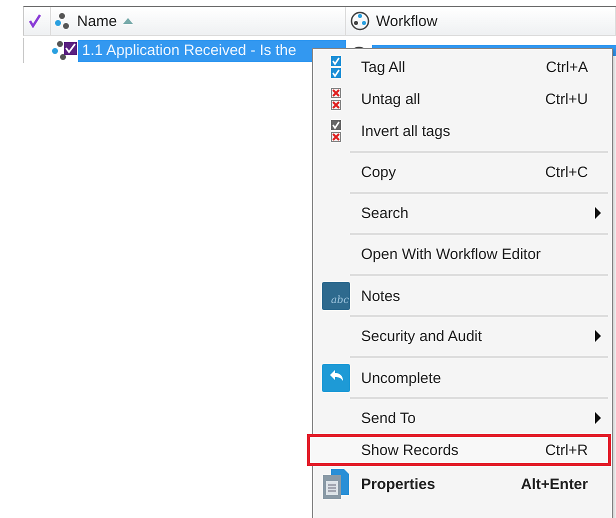 This screenshot has width=616, height=518. What do you see at coordinates (459, 377) in the screenshot?
I see `menu-item: Uncomplete` at bounding box center [459, 377].